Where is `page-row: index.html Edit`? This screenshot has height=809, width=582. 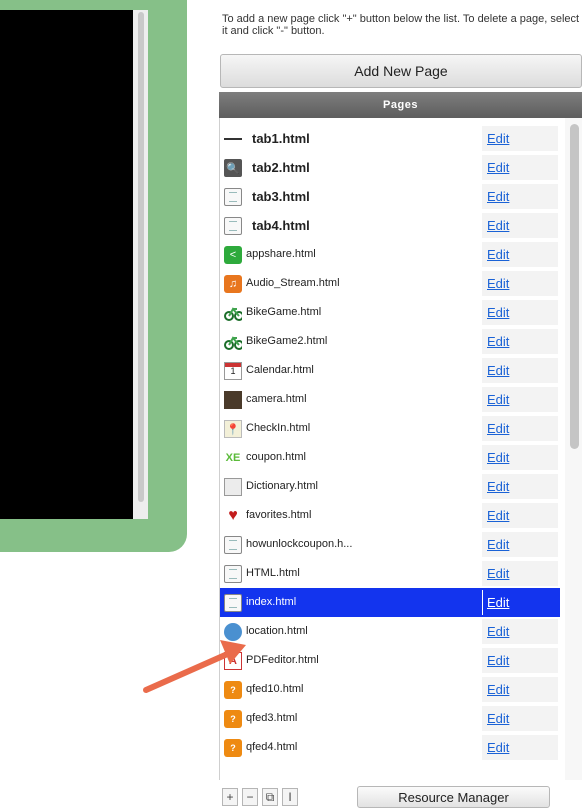 page-row: index.html Edit is located at coordinates (390, 602).